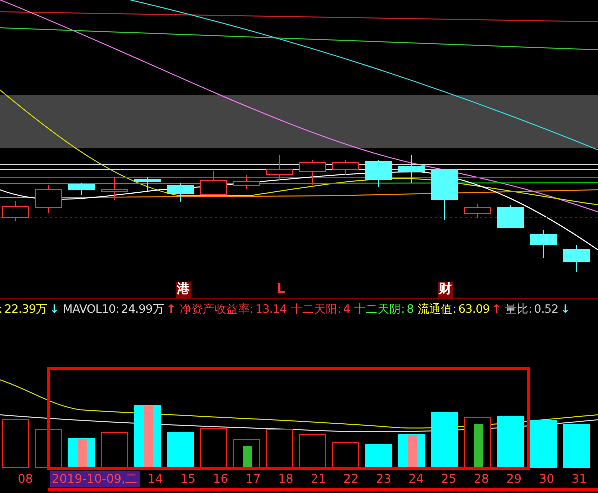 The height and width of the screenshot is (493, 598). I want to click on axis-label: 18, so click(286, 479).